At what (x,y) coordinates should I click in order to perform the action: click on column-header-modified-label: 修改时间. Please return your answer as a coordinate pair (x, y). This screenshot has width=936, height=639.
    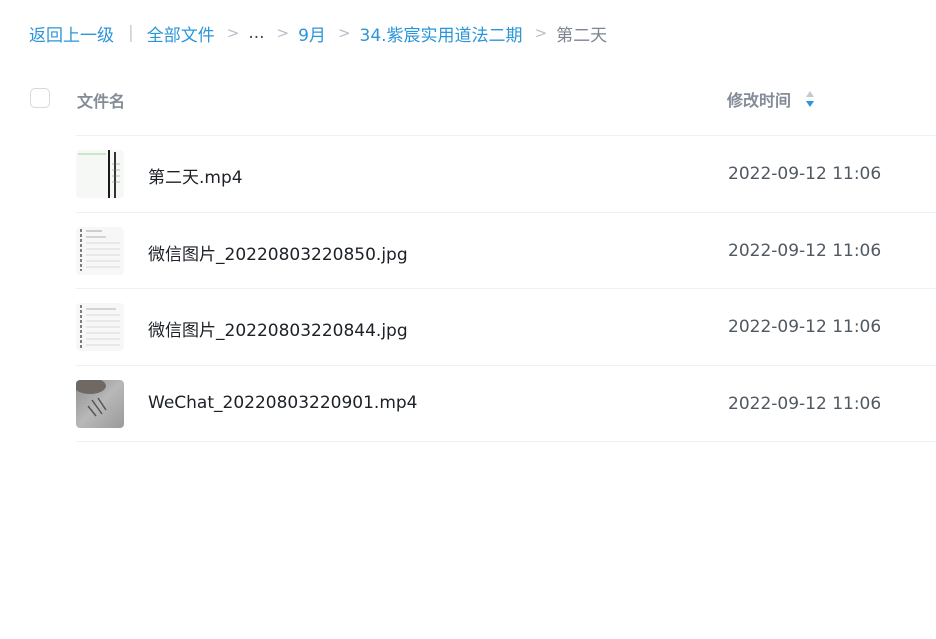
    Looking at the image, I should click on (759, 100).